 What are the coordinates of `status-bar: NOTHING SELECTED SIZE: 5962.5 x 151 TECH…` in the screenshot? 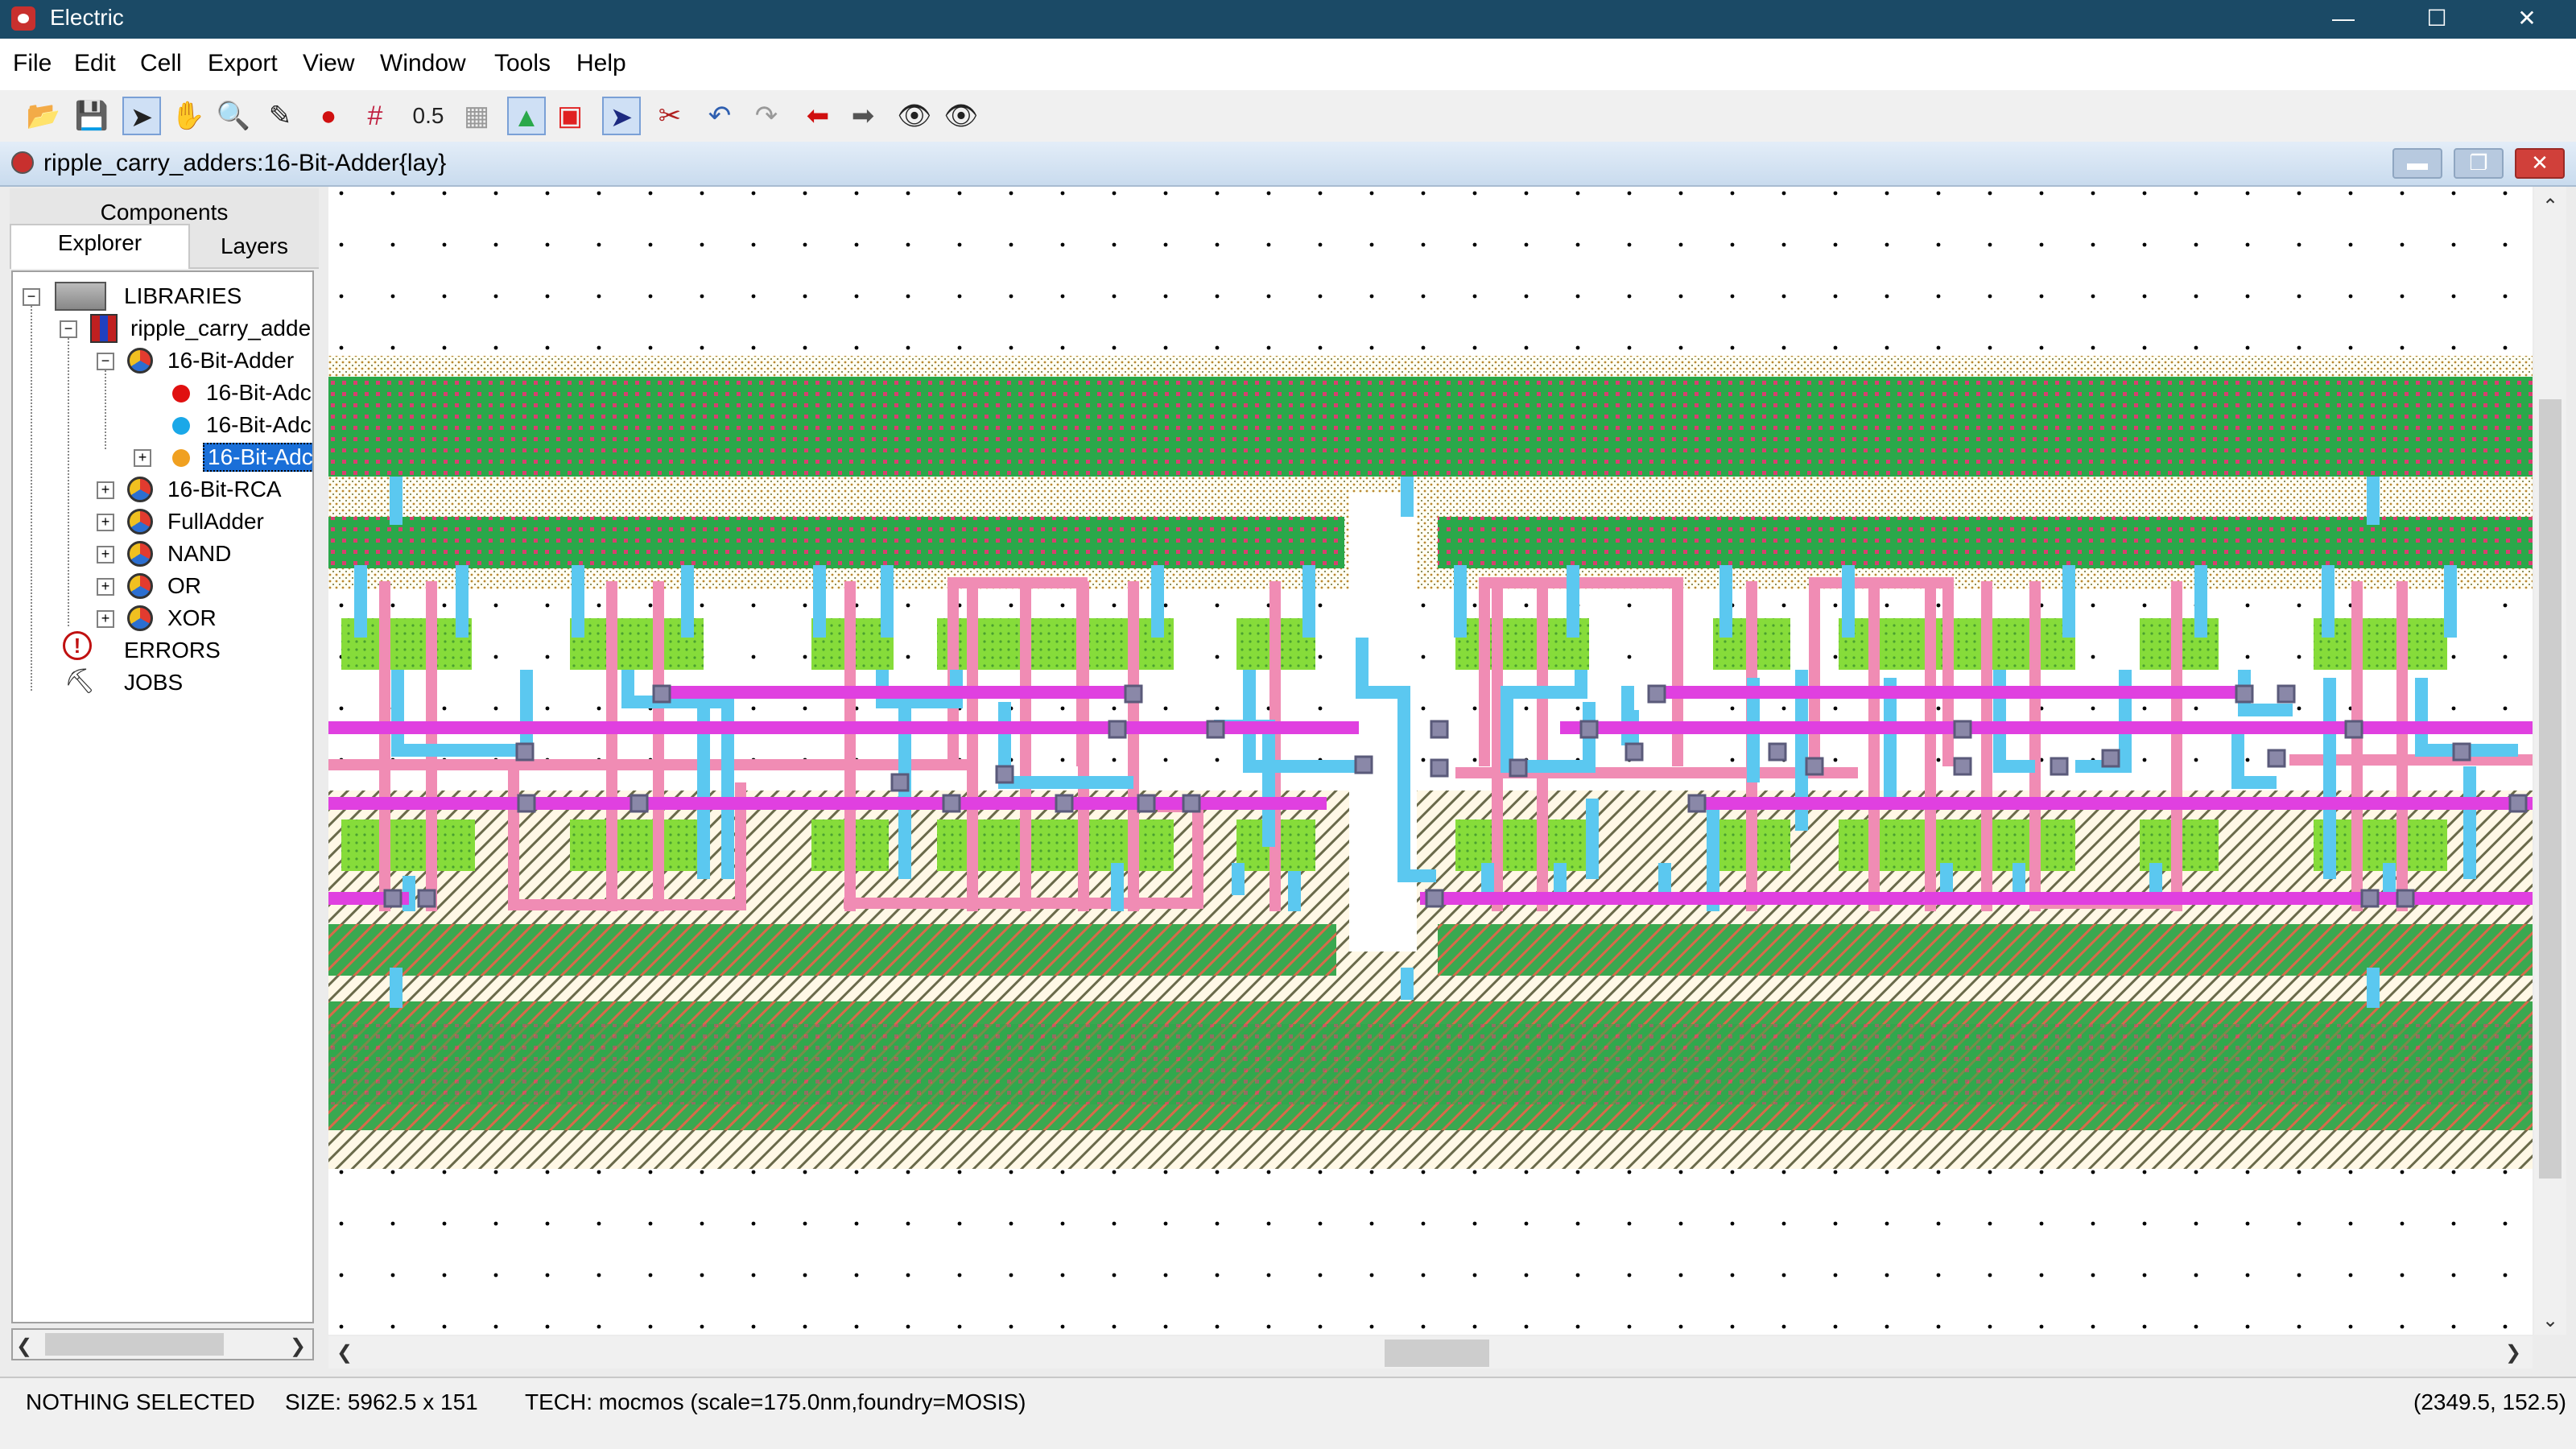 It's located at (1288, 1401).